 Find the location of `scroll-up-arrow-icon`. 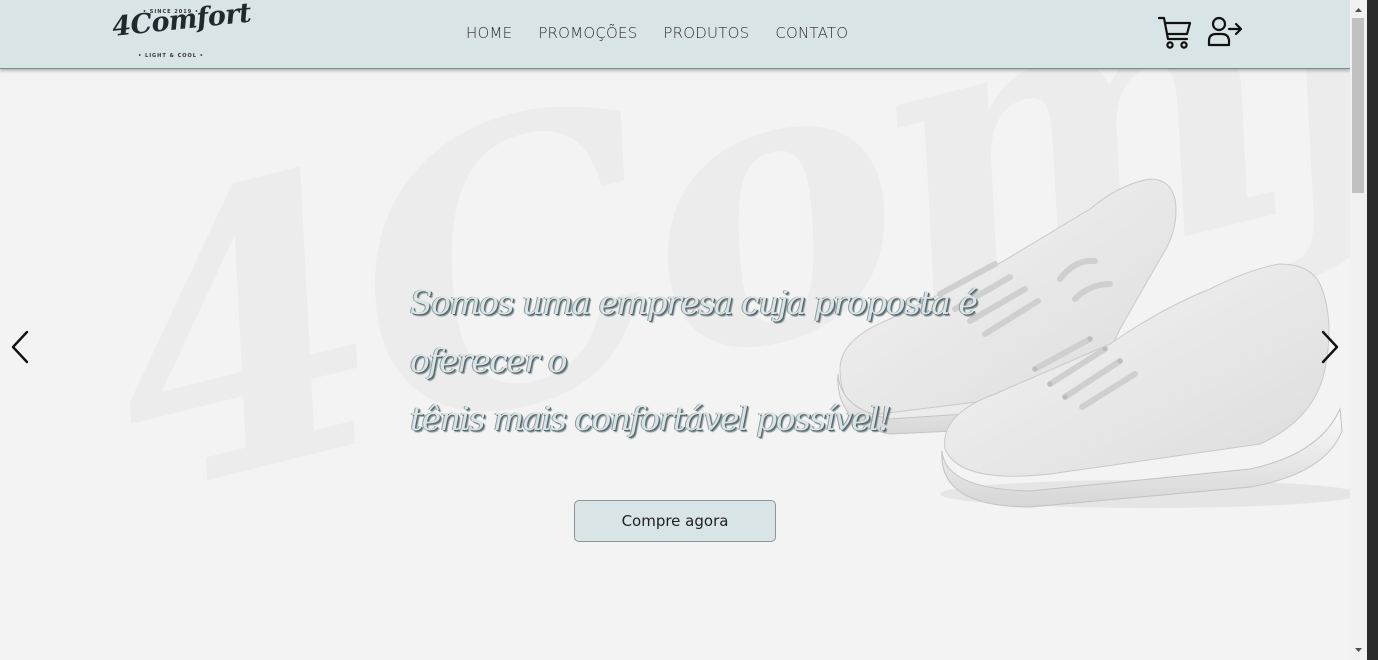

scroll-up-arrow-icon is located at coordinates (1358, 10).